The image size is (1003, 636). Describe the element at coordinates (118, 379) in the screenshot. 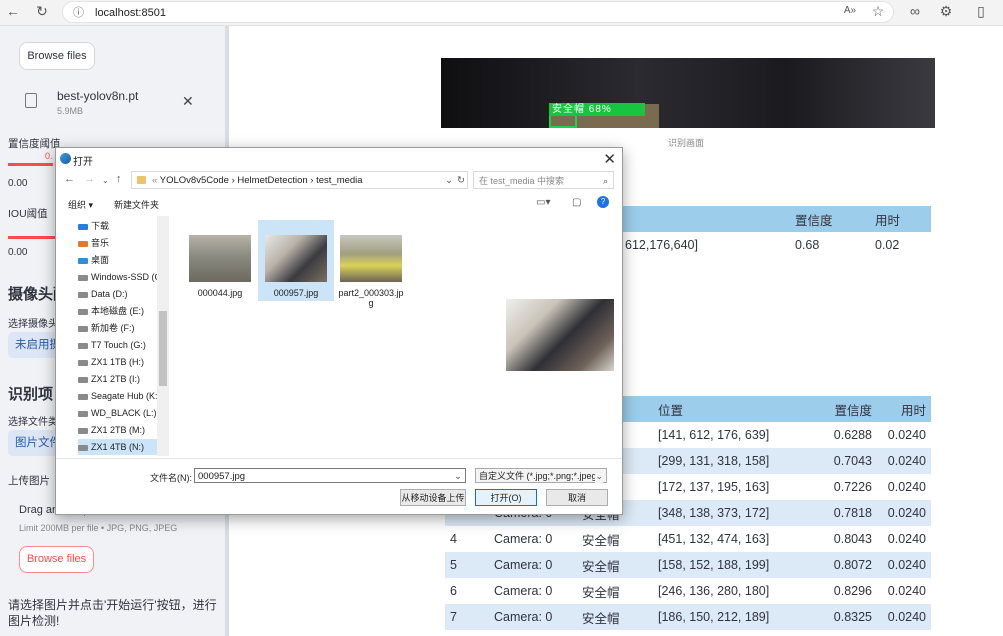

I see `tree-item: ZX1 2TB (I:)` at that location.